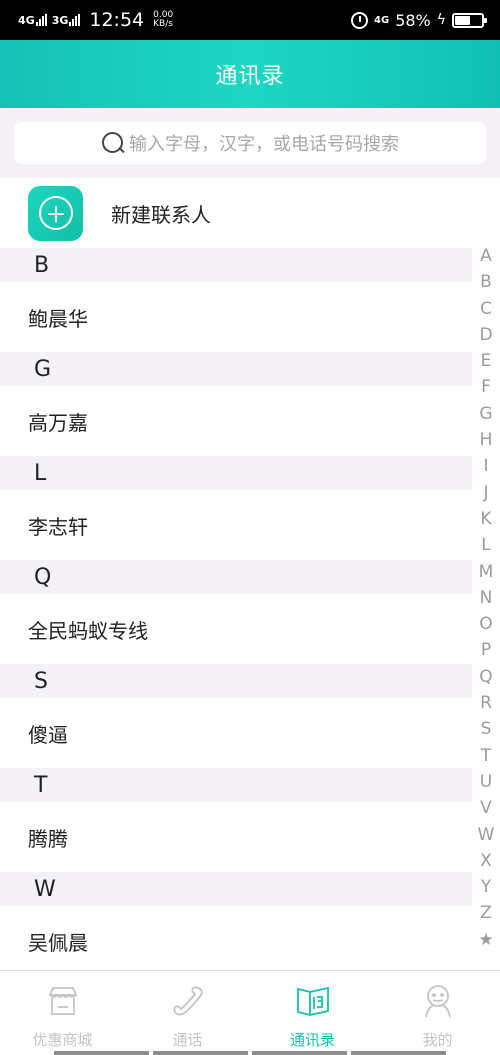 The height and width of the screenshot is (1055, 500). Describe the element at coordinates (486, 572) in the screenshot. I see `index-letter: M` at that location.